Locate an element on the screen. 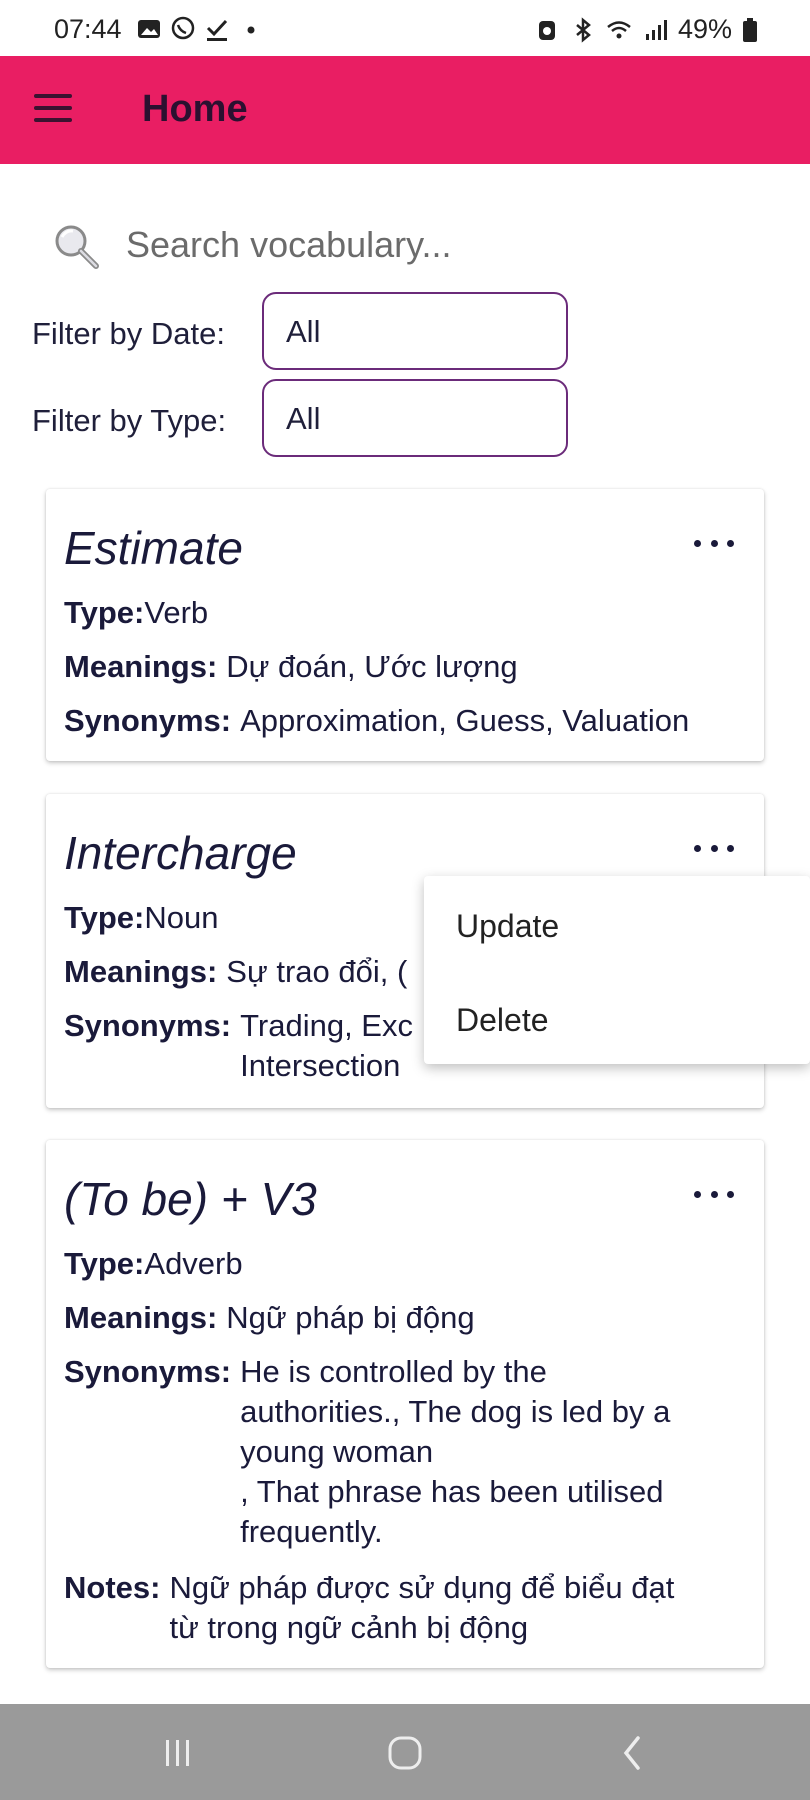 The width and height of the screenshot is (810, 1800). vocab-type: Noun is located at coordinates (181, 917).